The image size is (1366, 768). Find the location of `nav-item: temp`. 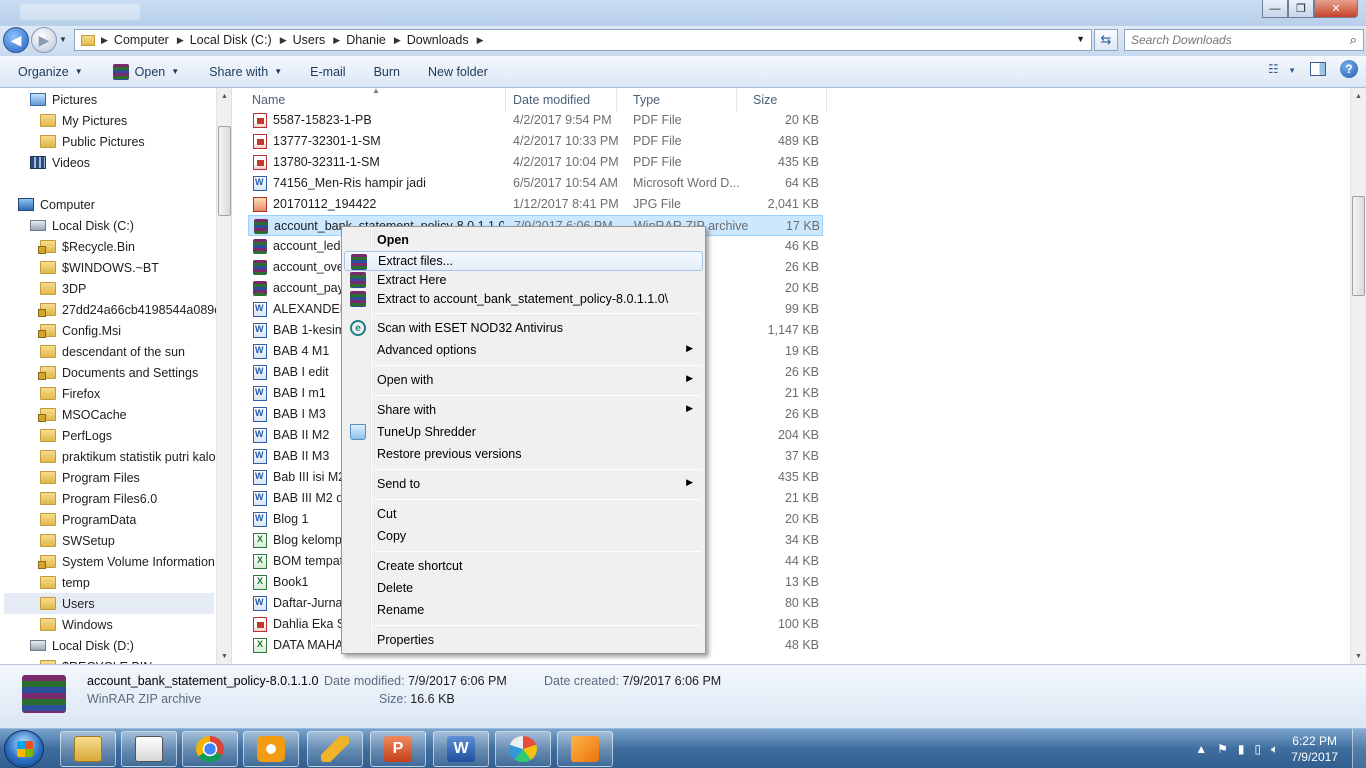

nav-item: temp is located at coordinates (65, 582).